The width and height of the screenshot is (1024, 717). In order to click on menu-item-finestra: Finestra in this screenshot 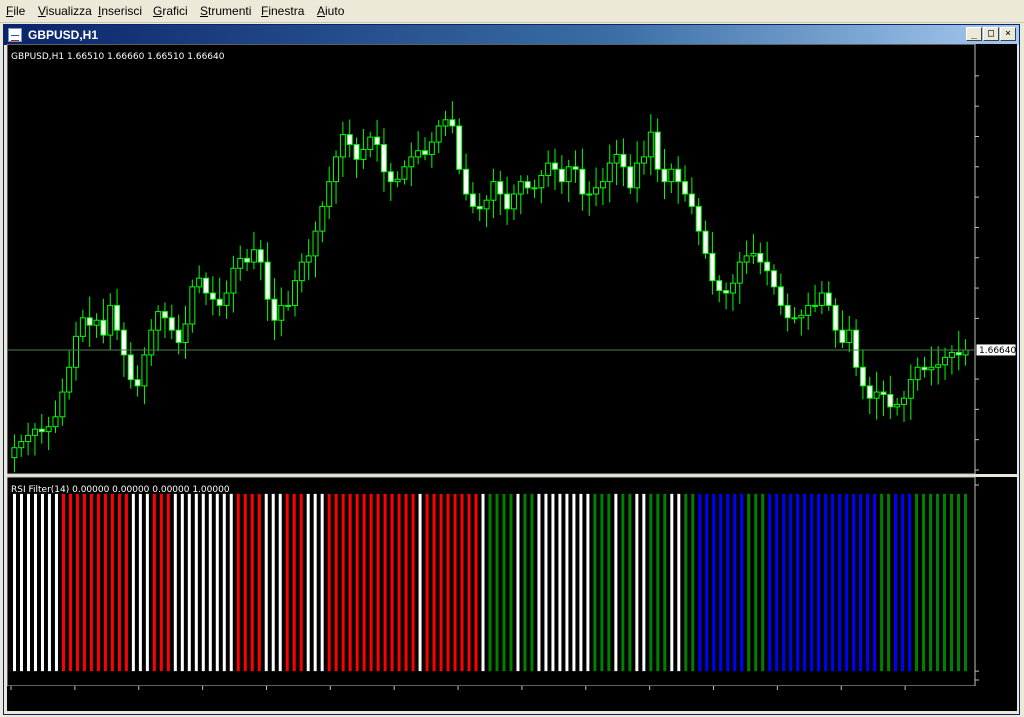, I will do `click(282, 11)`.